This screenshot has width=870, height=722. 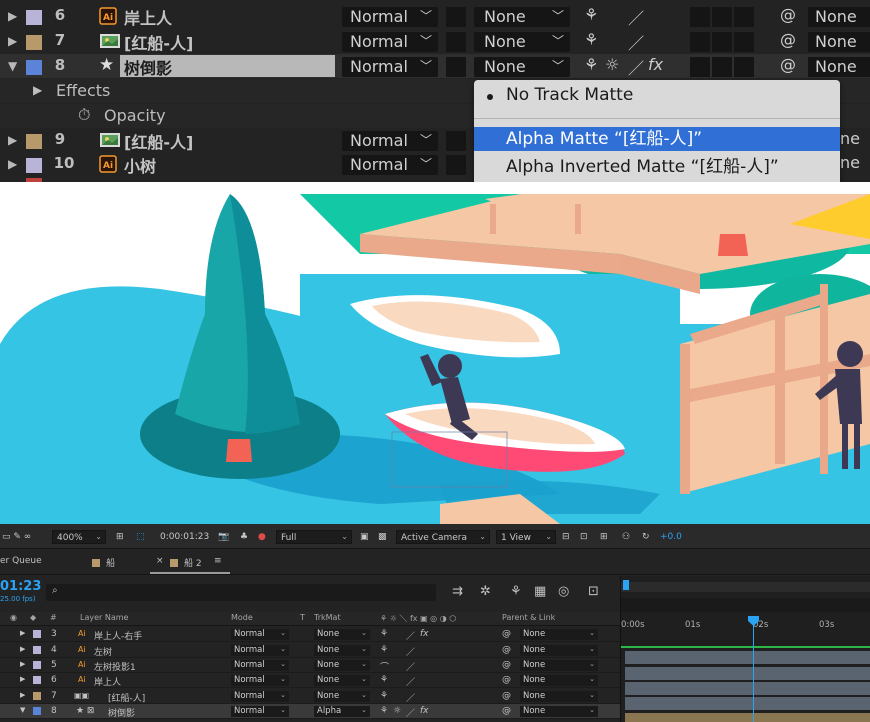 I want to click on current-time-indicator, so click(x=753, y=669).